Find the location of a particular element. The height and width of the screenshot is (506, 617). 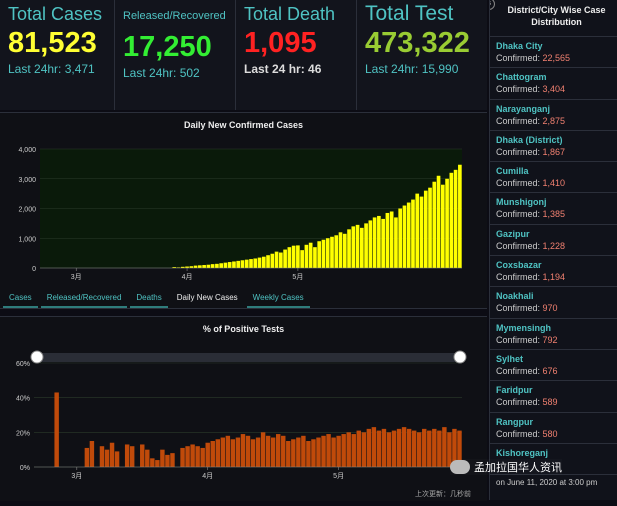

tab-weekly-cases: Weekly Cases is located at coordinates (278, 298).